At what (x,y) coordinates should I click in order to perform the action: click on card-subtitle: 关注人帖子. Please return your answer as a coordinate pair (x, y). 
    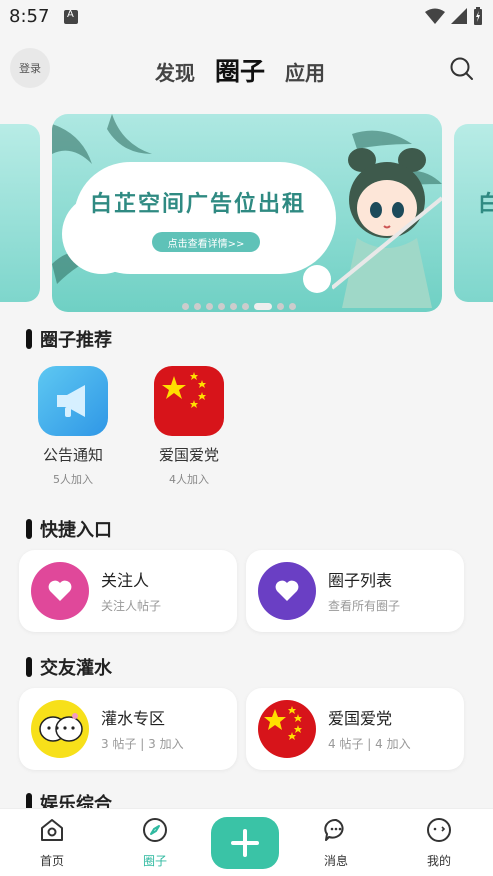
    Looking at the image, I should click on (131, 606).